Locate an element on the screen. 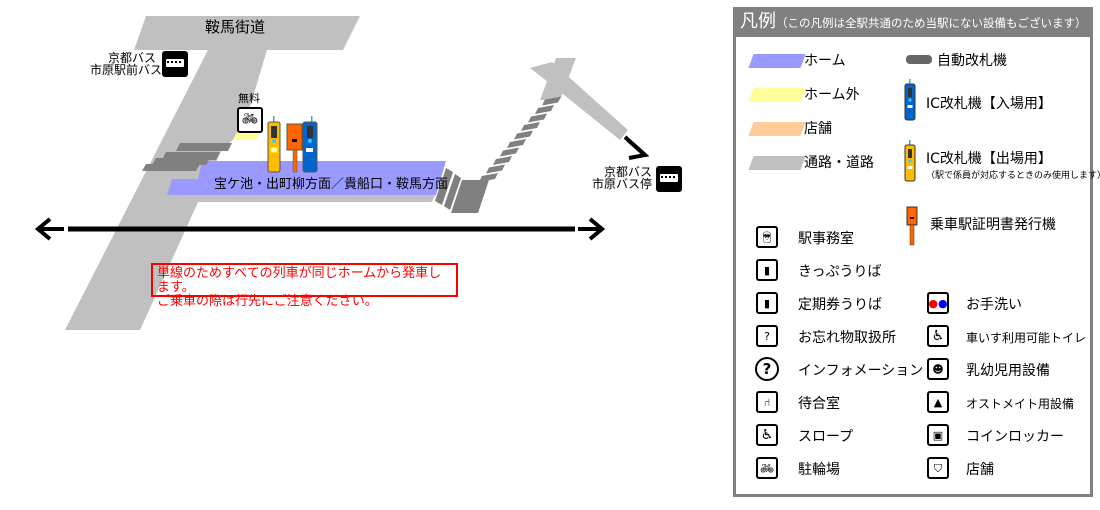  legend-facility-commuter-pass: 定期券うりば is located at coordinates (840, 305).